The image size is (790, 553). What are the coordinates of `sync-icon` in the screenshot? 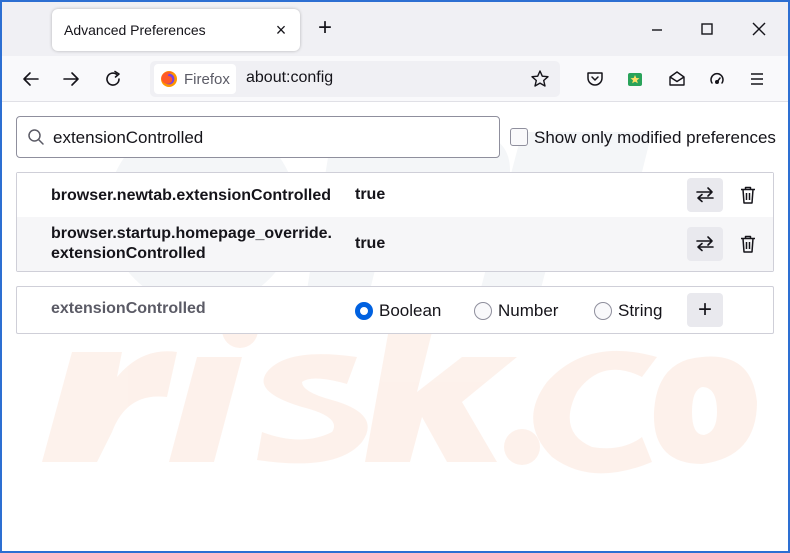 It's located at (717, 79).